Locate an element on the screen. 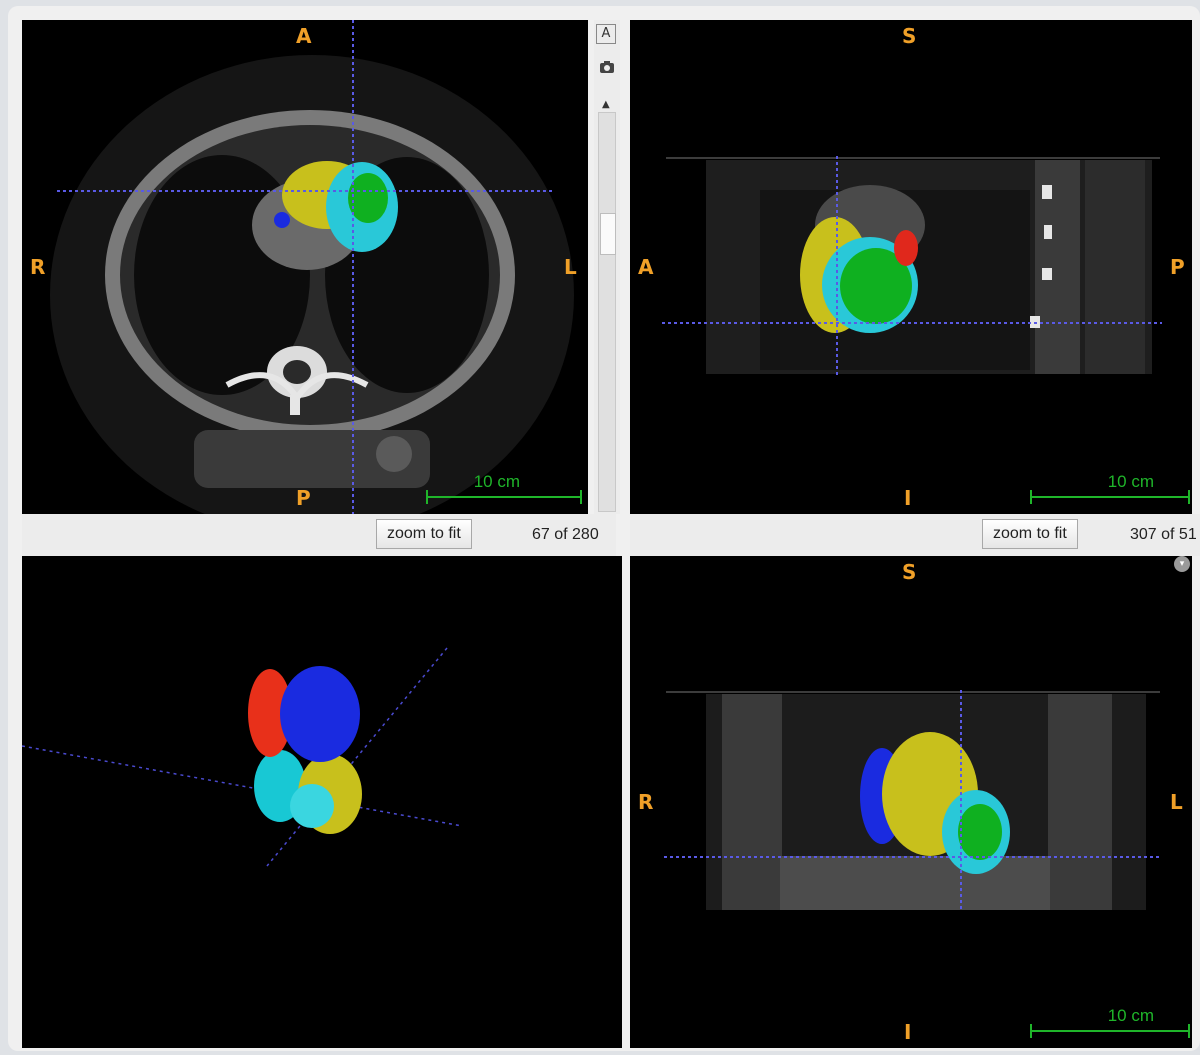  slice-indicator: 307 of 51 is located at coordinates (1163, 534).